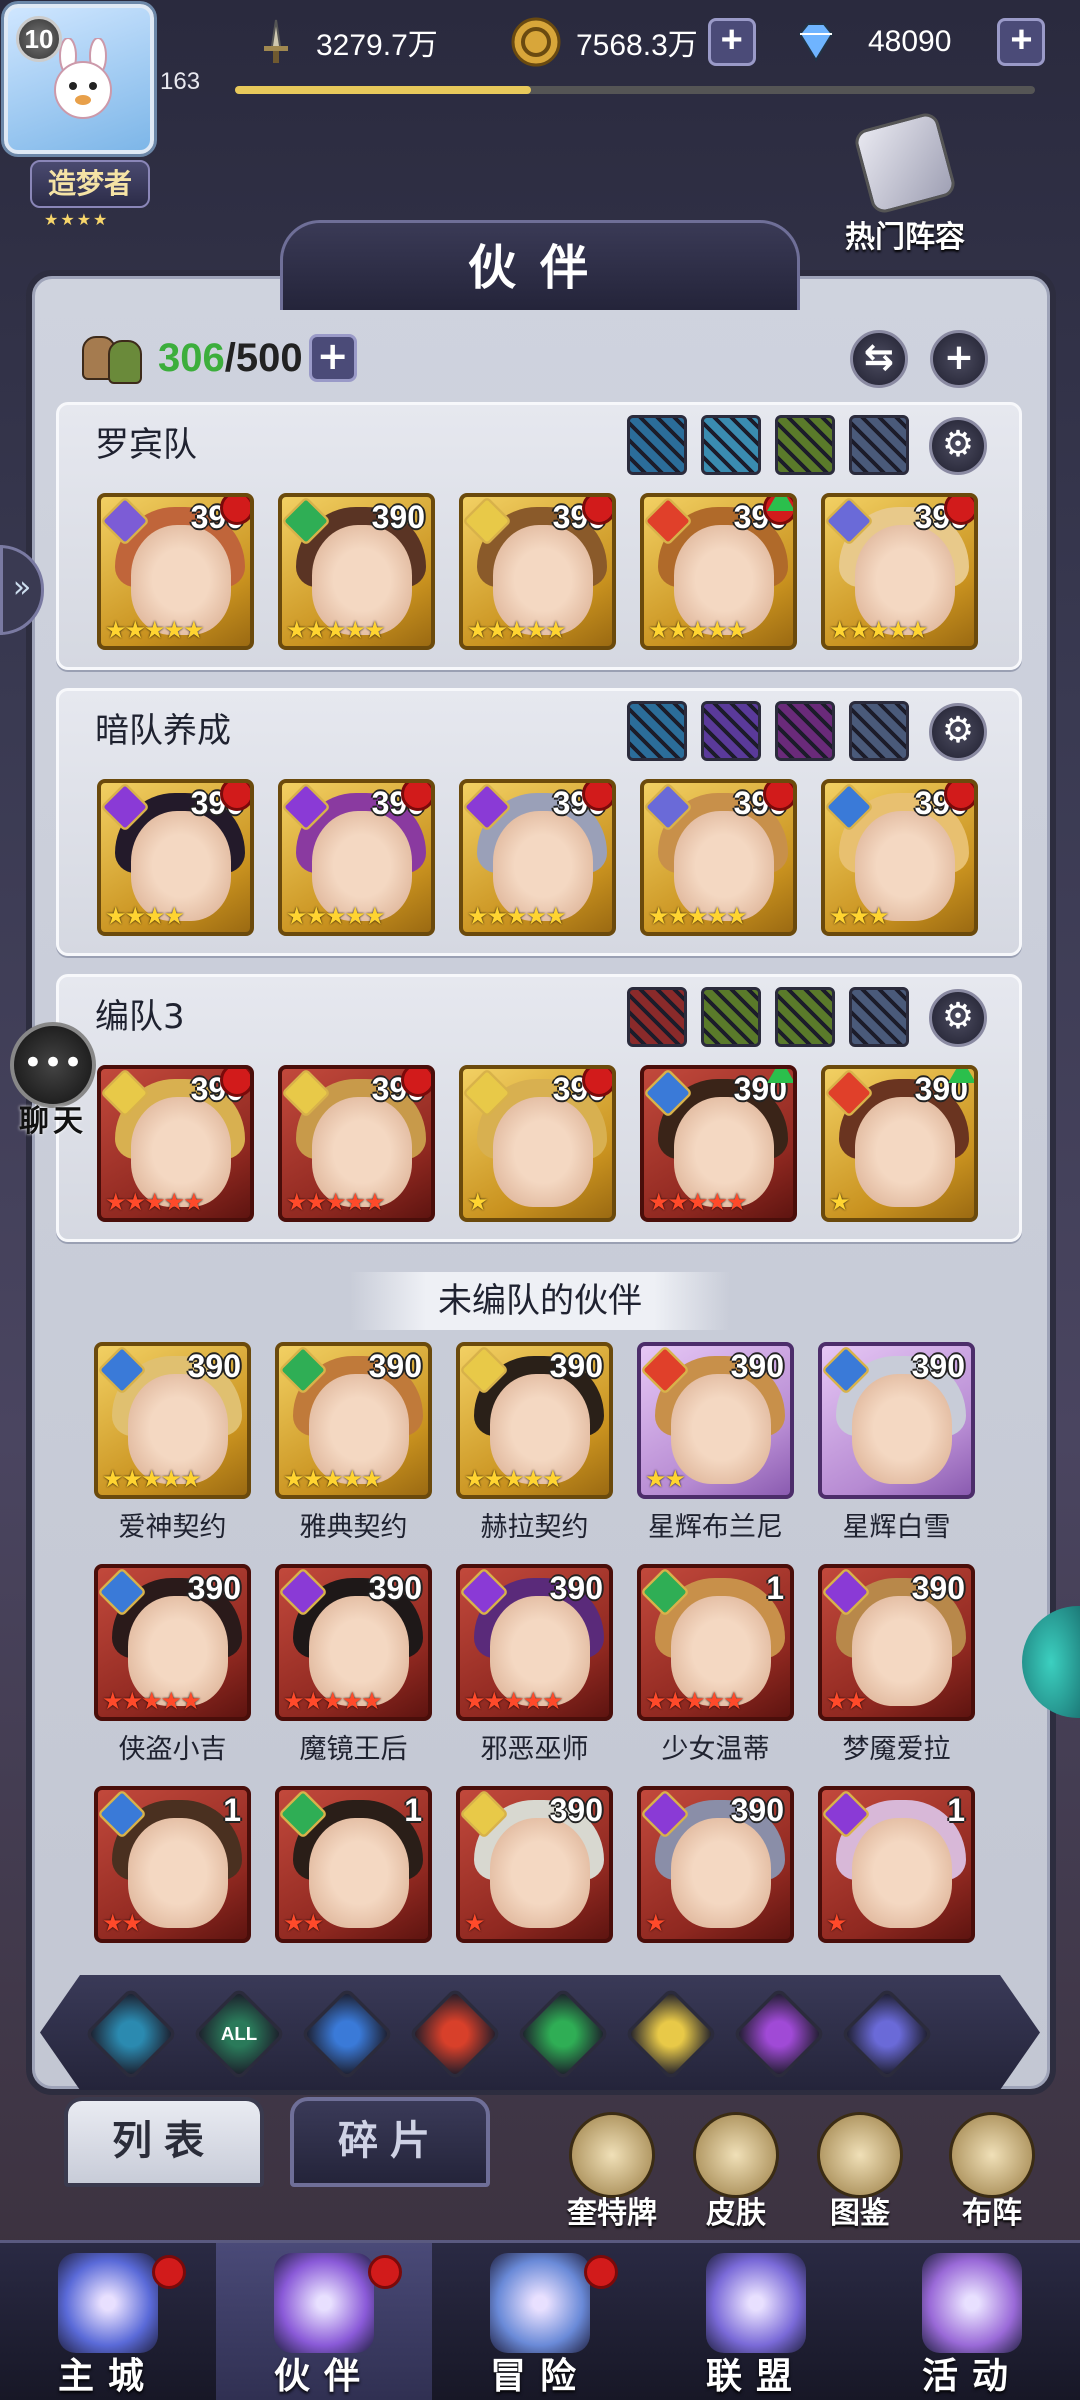 The height and width of the screenshot is (2400, 1080). I want to click on player-avatar: 10, so click(79, 79).